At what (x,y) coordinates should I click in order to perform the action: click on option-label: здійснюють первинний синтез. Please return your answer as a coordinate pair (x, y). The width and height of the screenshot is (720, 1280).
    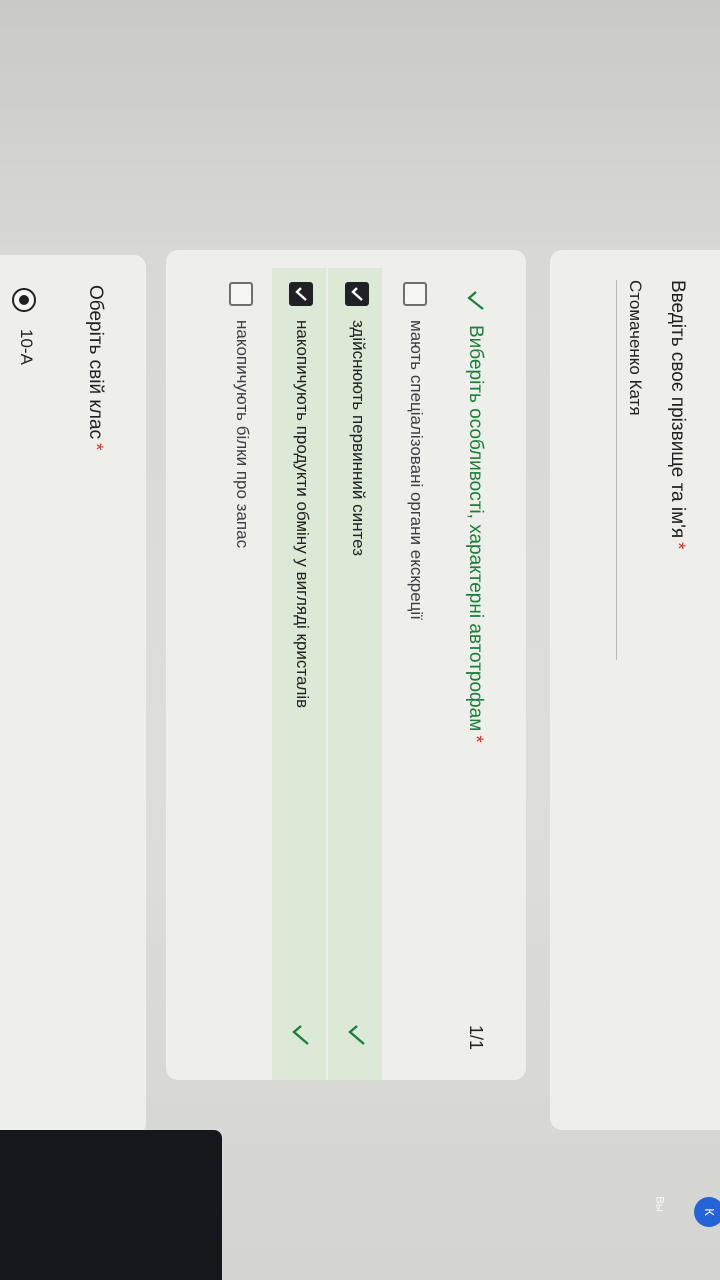
    Looking at the image, I should click on (358, 438).